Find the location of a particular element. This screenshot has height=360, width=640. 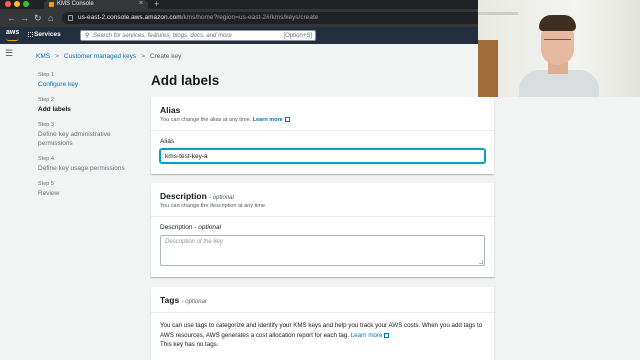

webcam-shelf is located at coordinates (498, 13).